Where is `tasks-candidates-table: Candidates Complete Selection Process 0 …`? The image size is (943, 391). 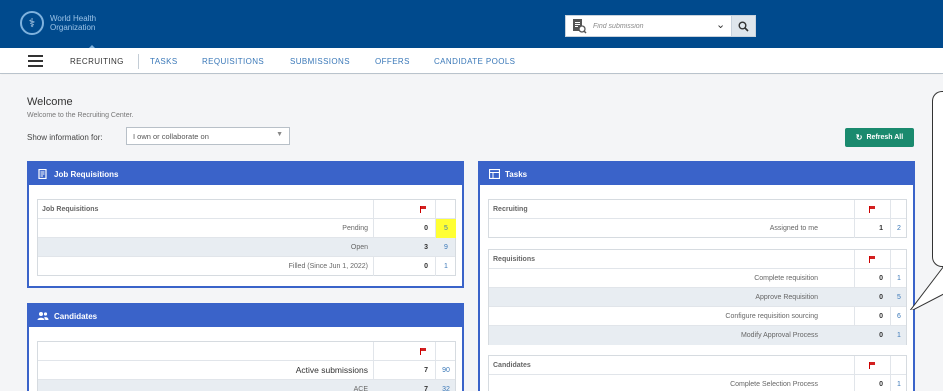
tasks-candidates-table: Candidates Complete Selection Process 0 … is located at coordinates (697, 373).